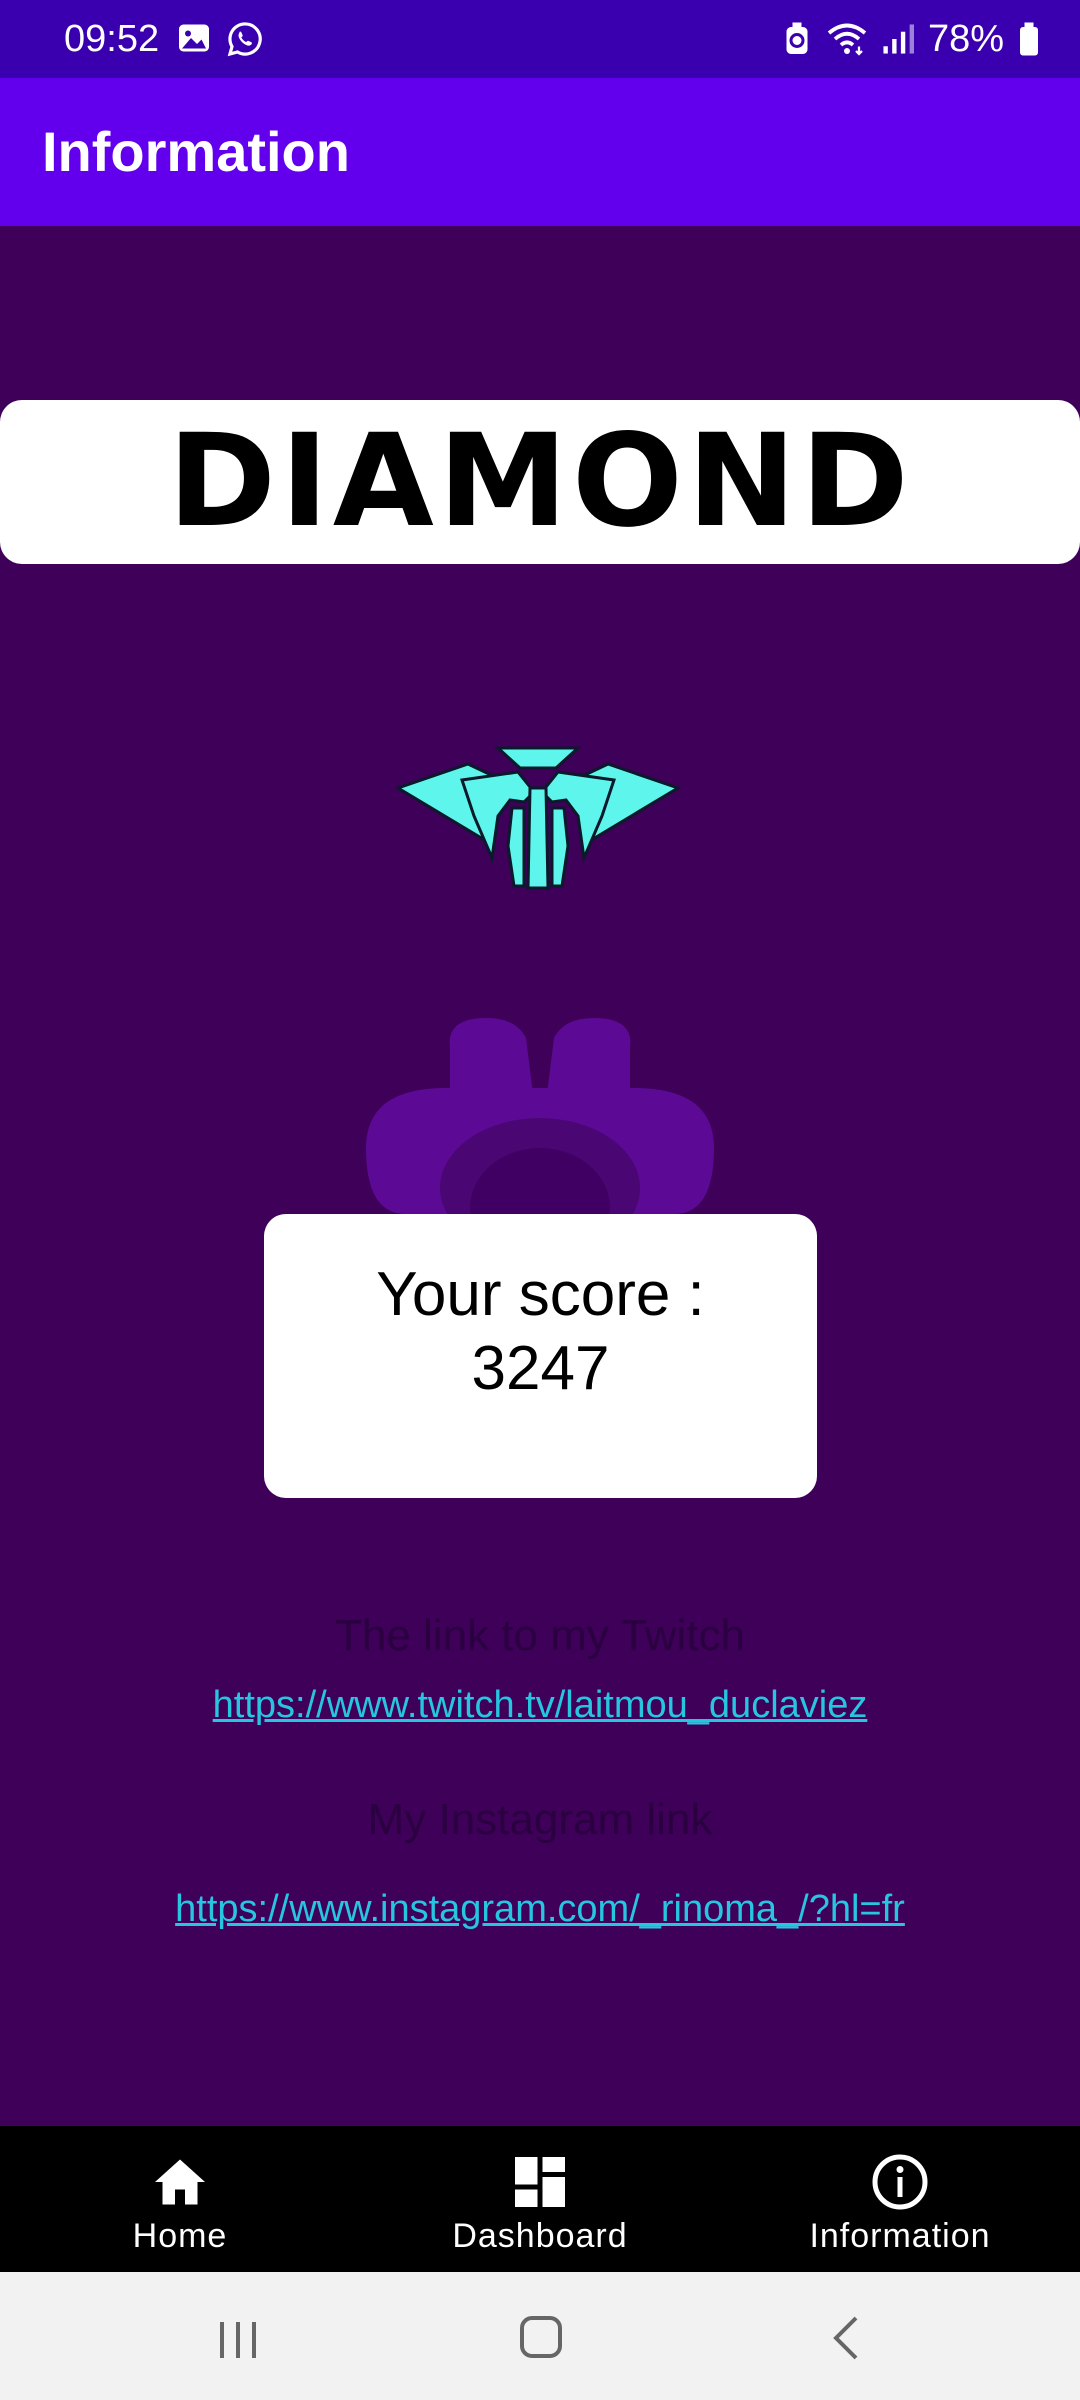 The height and width of the screenshot is (2400, 1080). What do you see at coordinates (540, 1635) in the screenshot?
I see `twitch-link-heading: The link to my Twitch` at bounding box center [540, 1635].